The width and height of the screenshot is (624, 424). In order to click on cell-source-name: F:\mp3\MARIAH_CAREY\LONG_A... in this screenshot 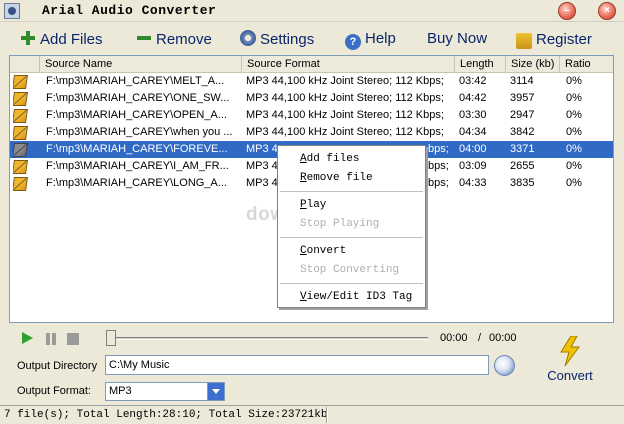, I will do `click(136, 183)`.